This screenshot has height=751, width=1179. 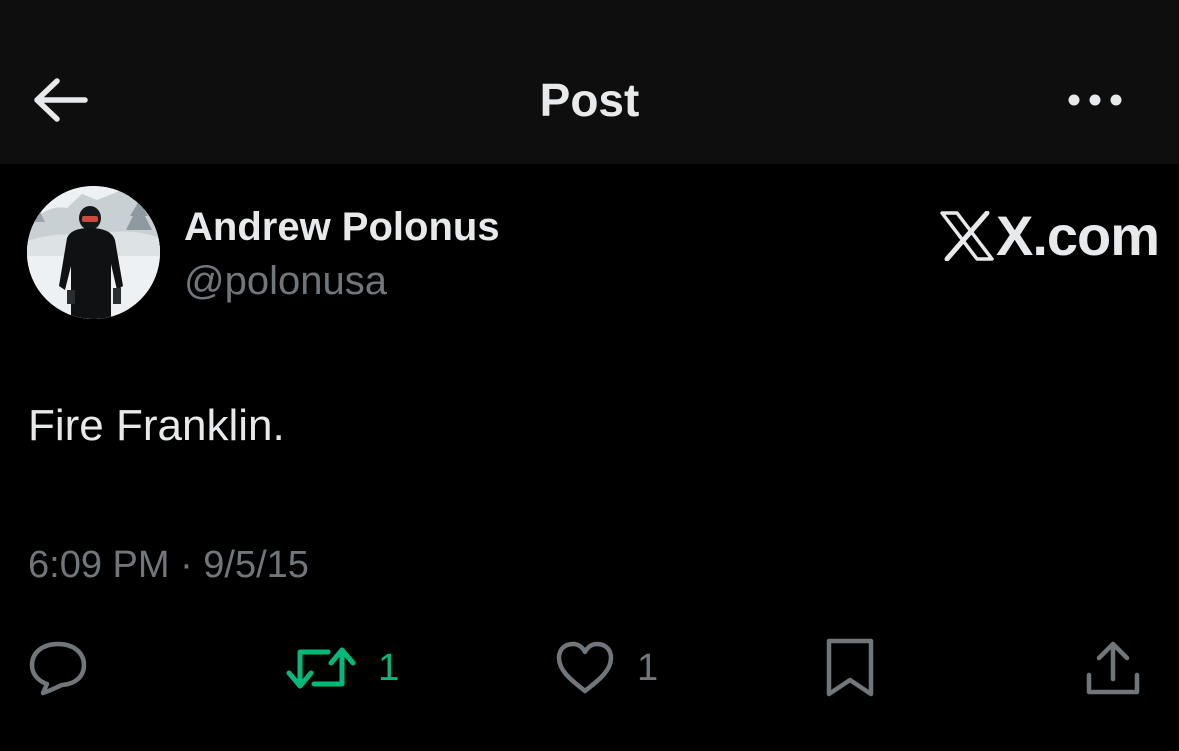 I want to click on repost-button: 1, so click(x=342, y=668).